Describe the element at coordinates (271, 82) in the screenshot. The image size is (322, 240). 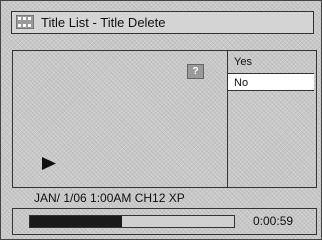
I see `menu-option-no: No` at that location.